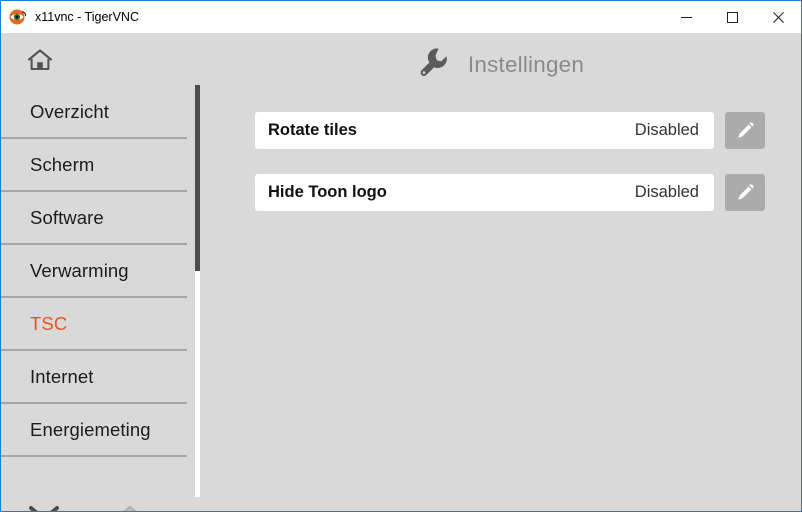 This screenshot has height=512, width=802. I want to click on page-title: Instellingen, so click(526, 64).